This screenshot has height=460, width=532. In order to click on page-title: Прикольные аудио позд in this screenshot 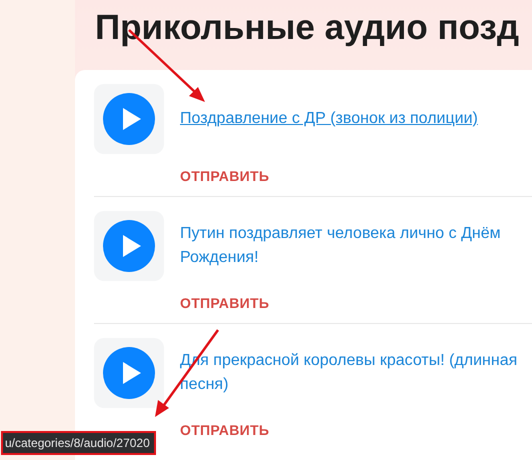, I will do `click(307, 28)`.